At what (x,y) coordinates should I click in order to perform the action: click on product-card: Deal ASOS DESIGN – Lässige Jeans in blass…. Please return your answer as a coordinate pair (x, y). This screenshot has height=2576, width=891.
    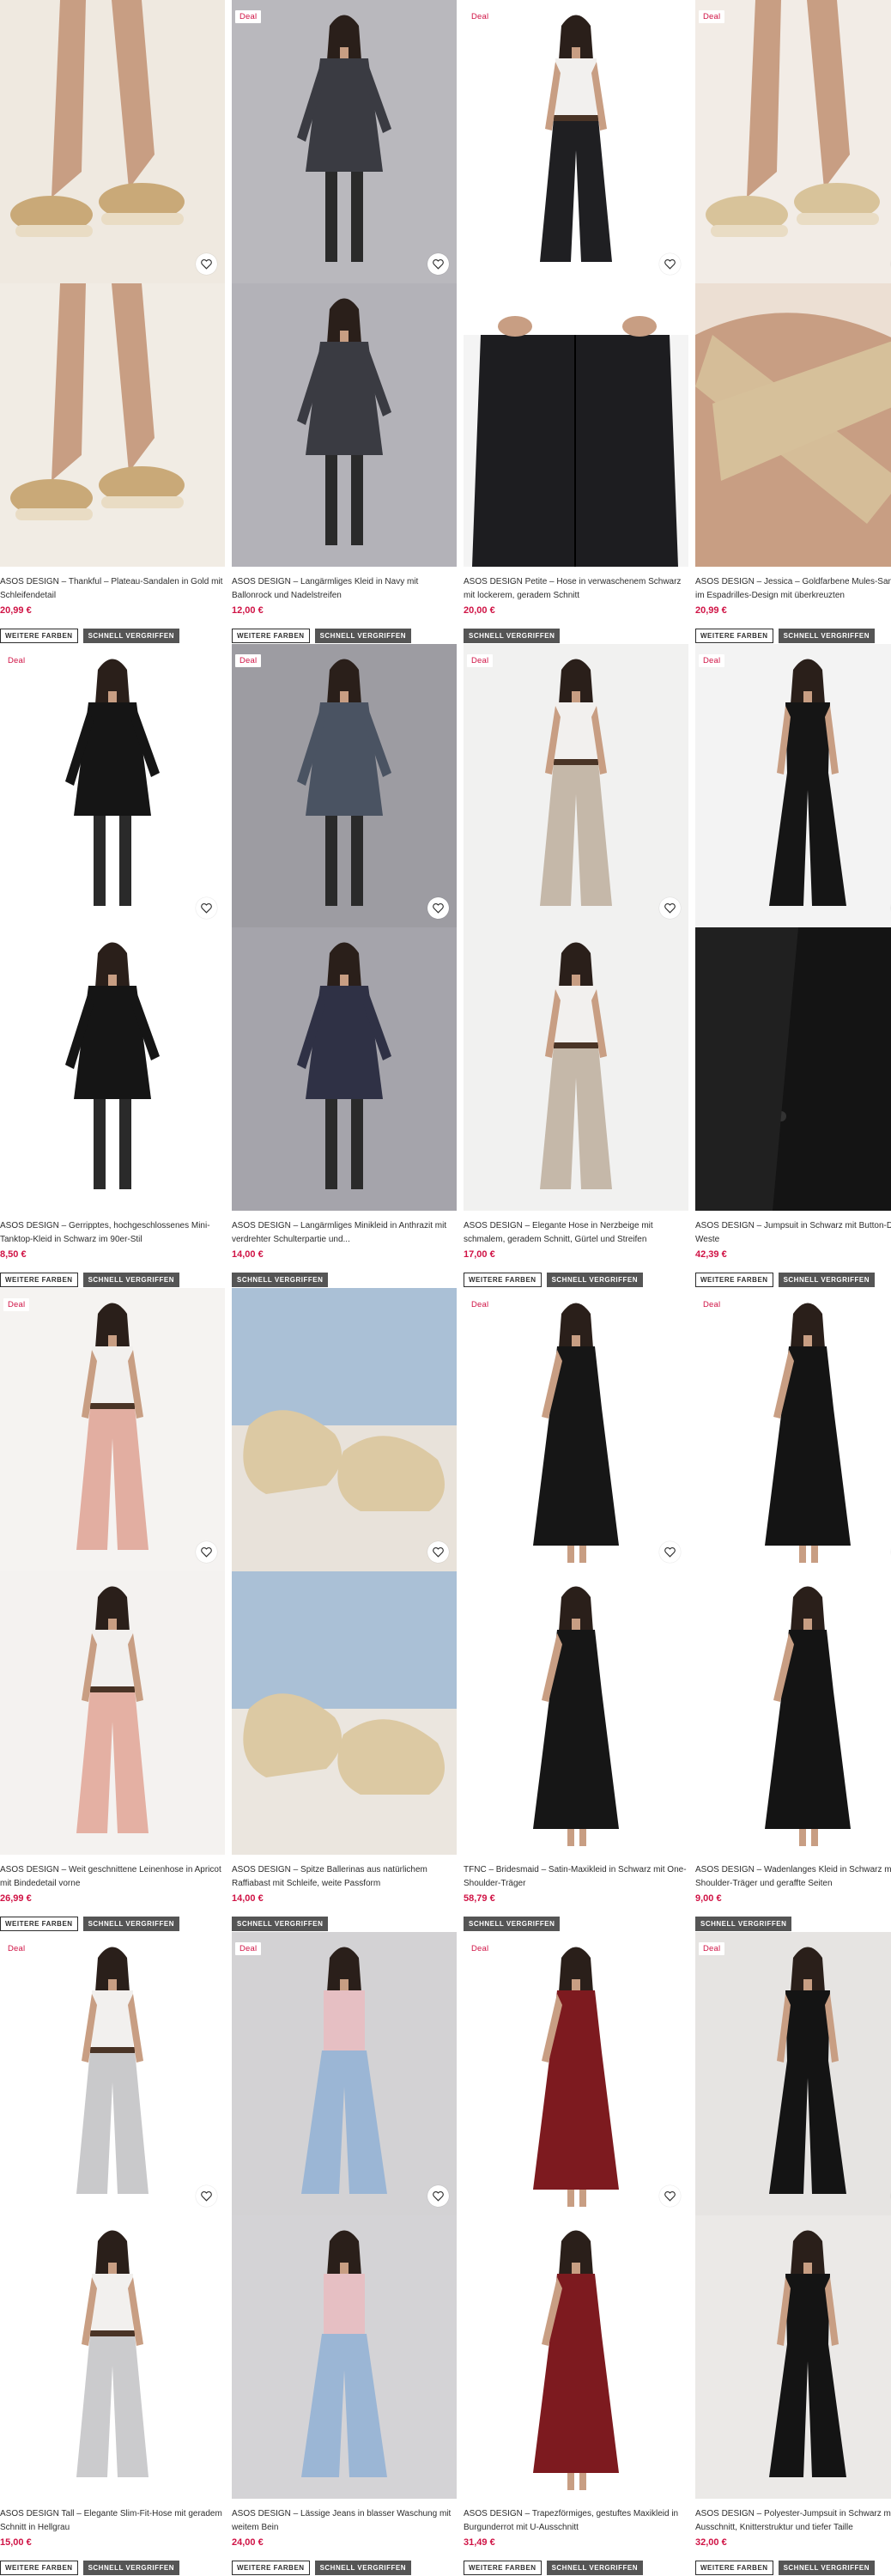
    Looking at the image, I should click on (344, 2254).